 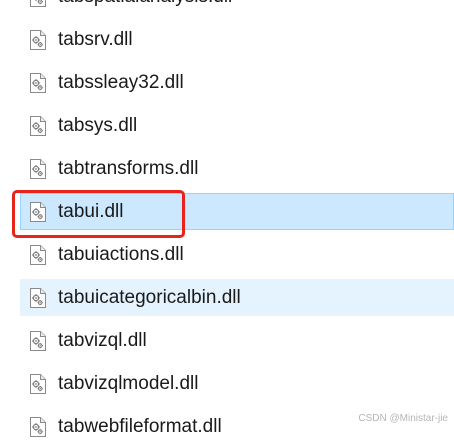 I want to click on file-row: tabuiactions.dll, so click(x=227, y=254).